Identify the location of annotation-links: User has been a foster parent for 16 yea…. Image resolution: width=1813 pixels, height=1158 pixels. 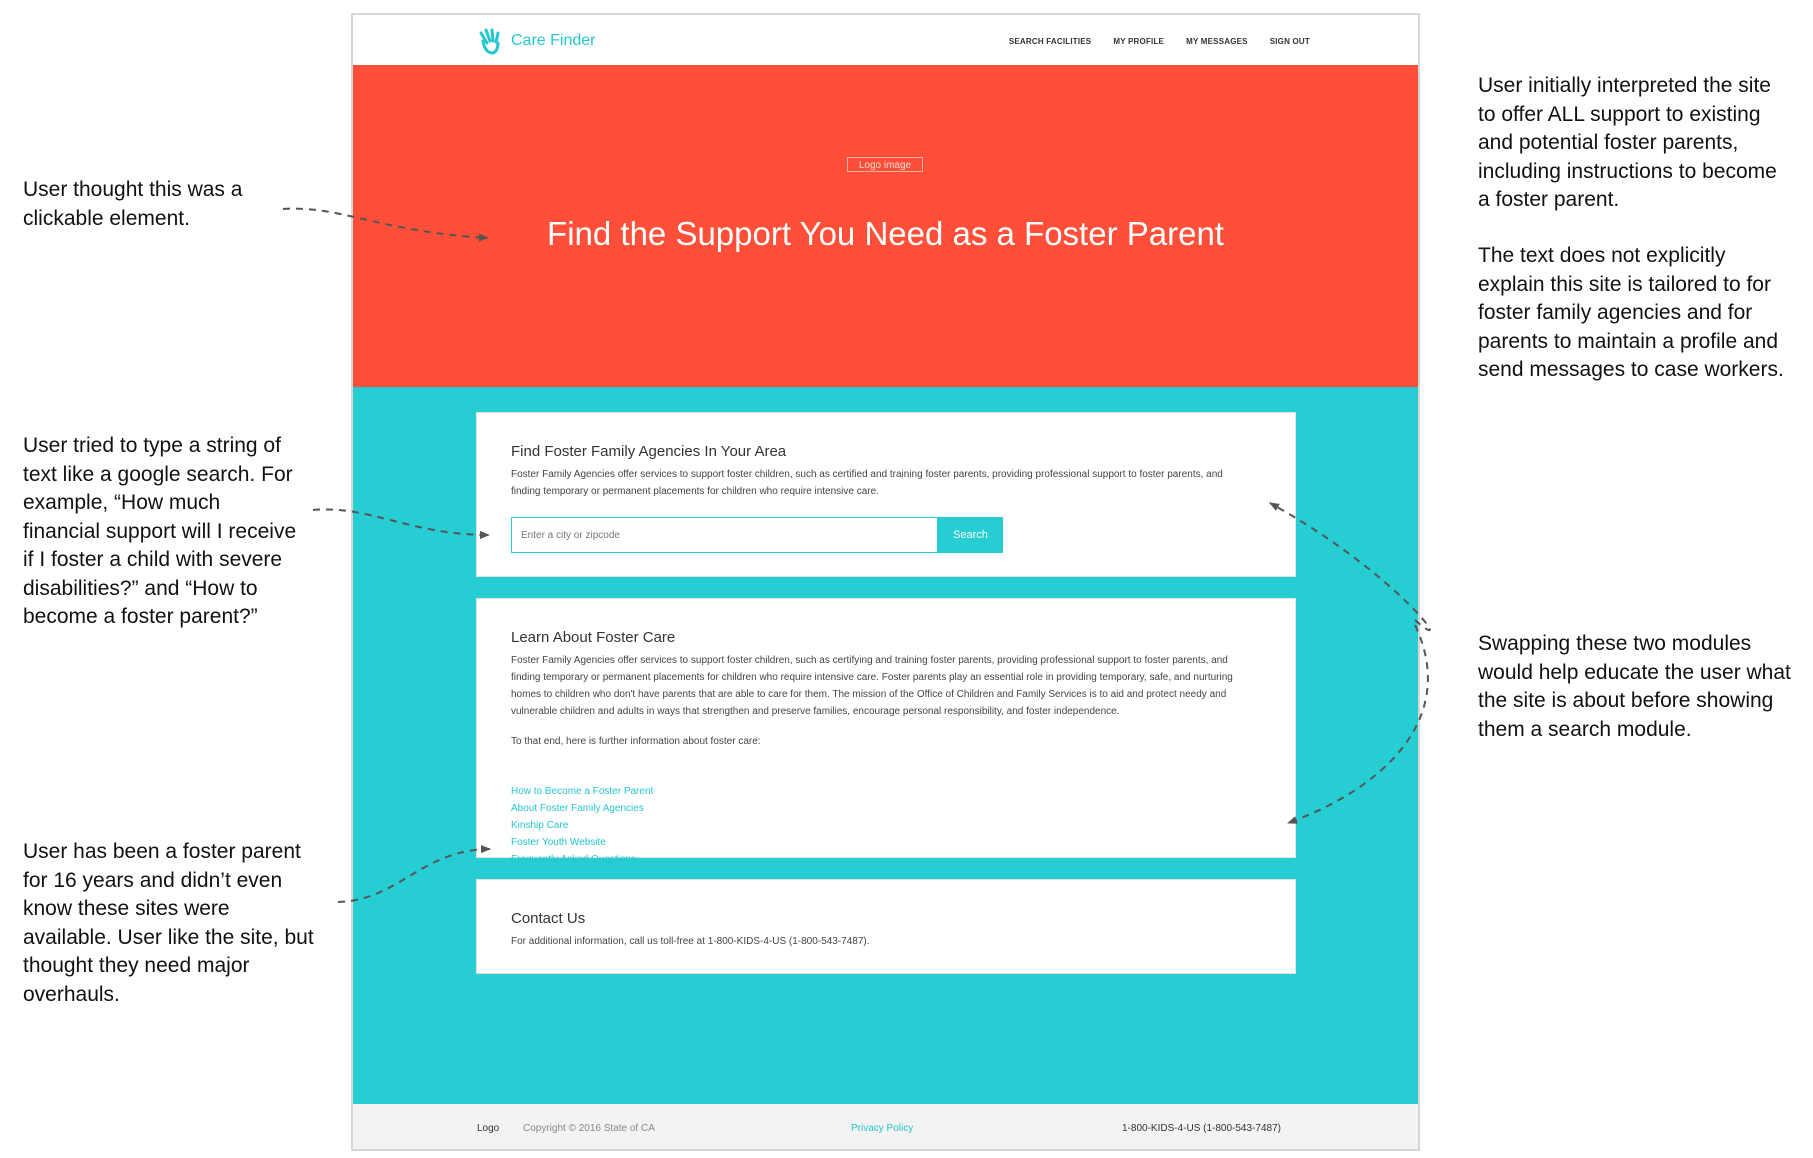
(168, 923).